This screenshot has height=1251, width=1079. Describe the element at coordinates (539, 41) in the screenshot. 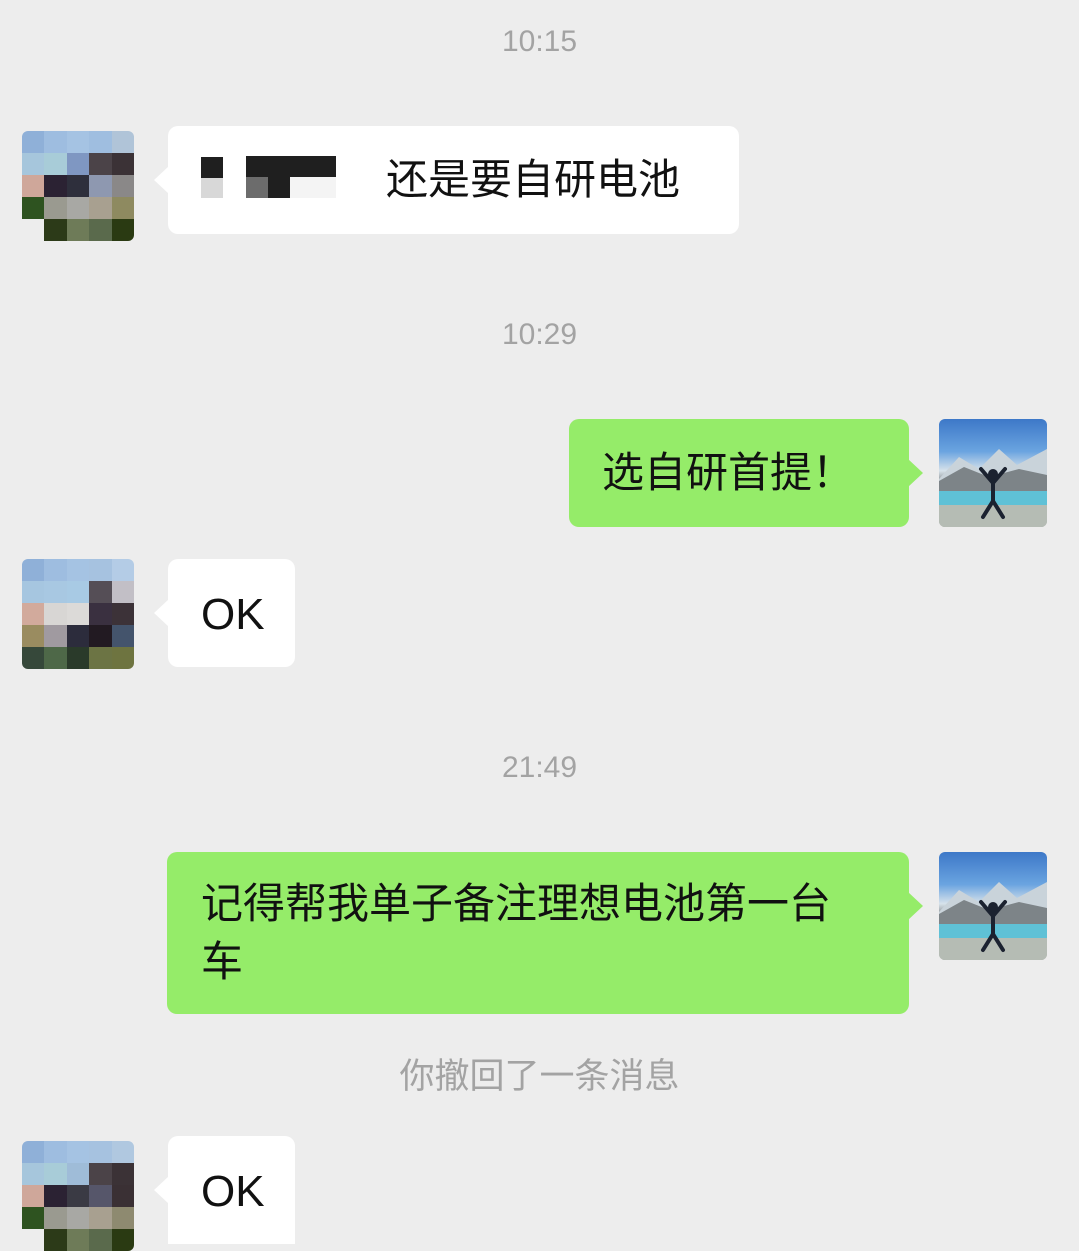

I see `timestamp: 10:15` at that location.